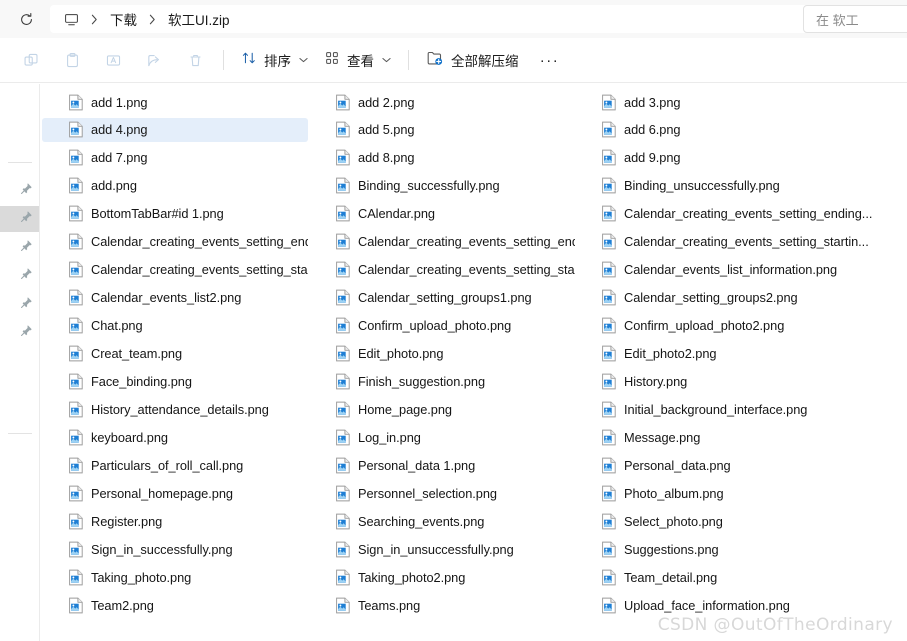 The width and height of the screenshot is (907, 641). What do you see at coordinates (117, 326) in the screenshot?
I see `file-name-label: Chat.png` at bounding box center [117, 326].